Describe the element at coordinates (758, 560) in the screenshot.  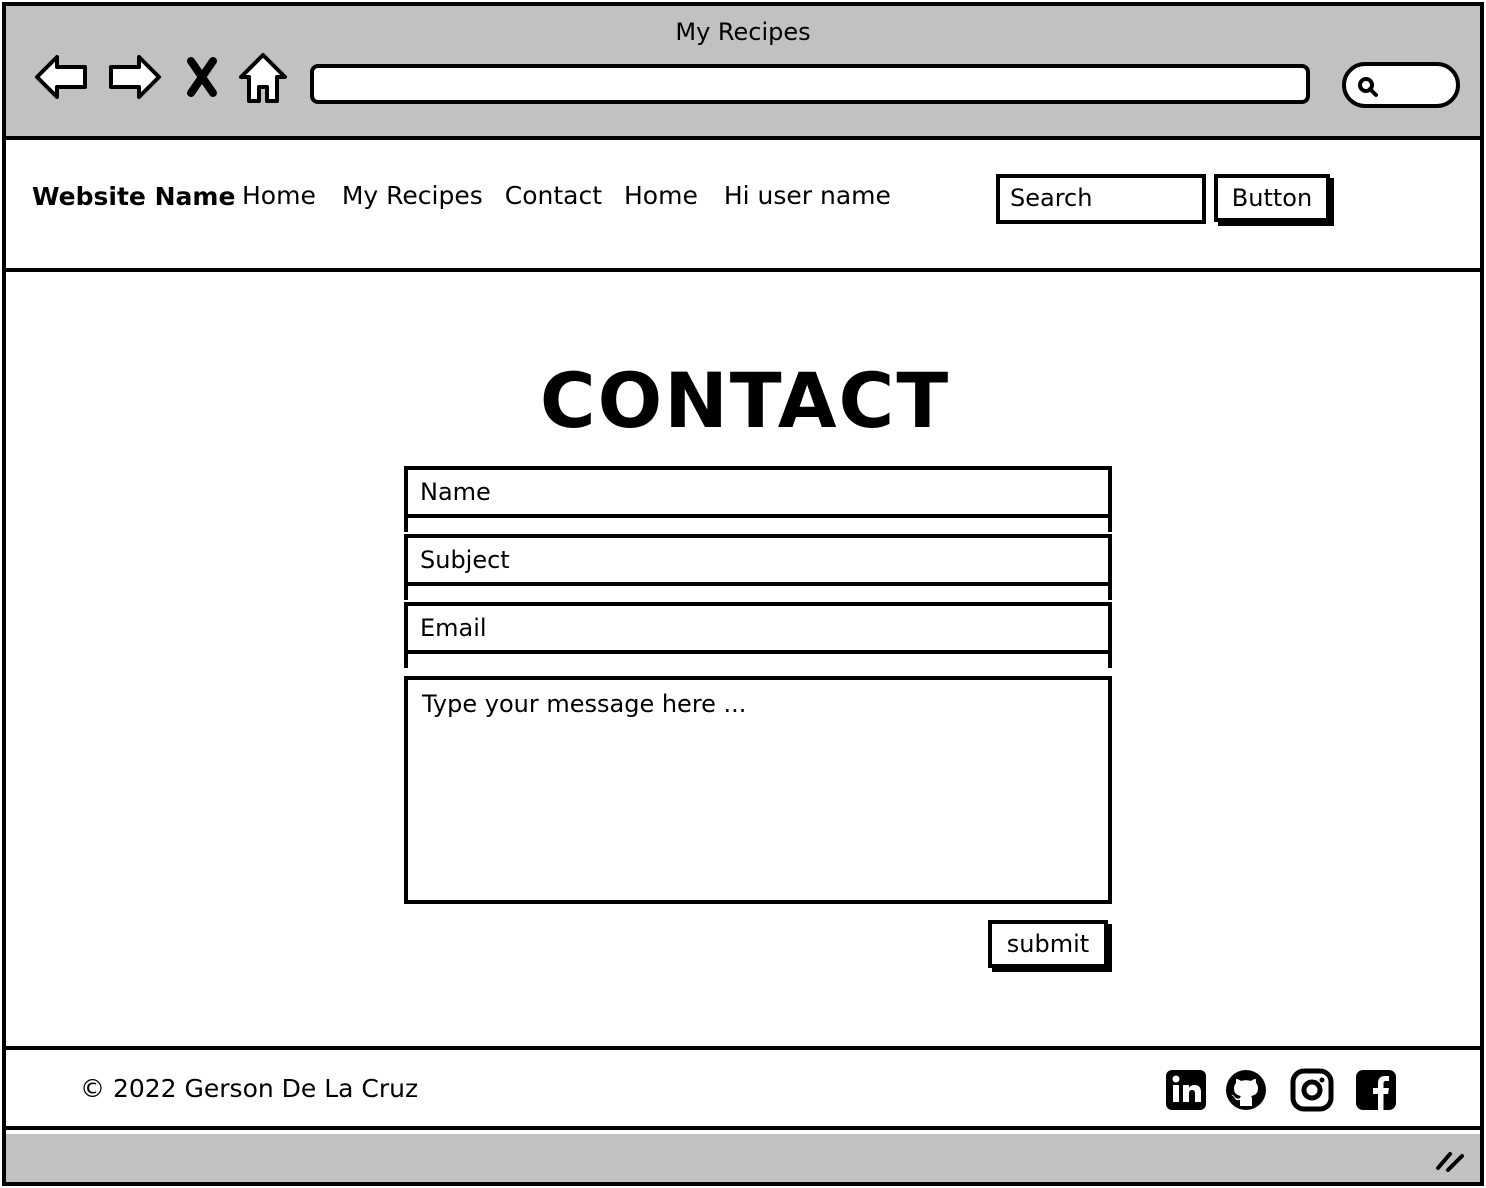
I see `subject-field: Subject` at that location.